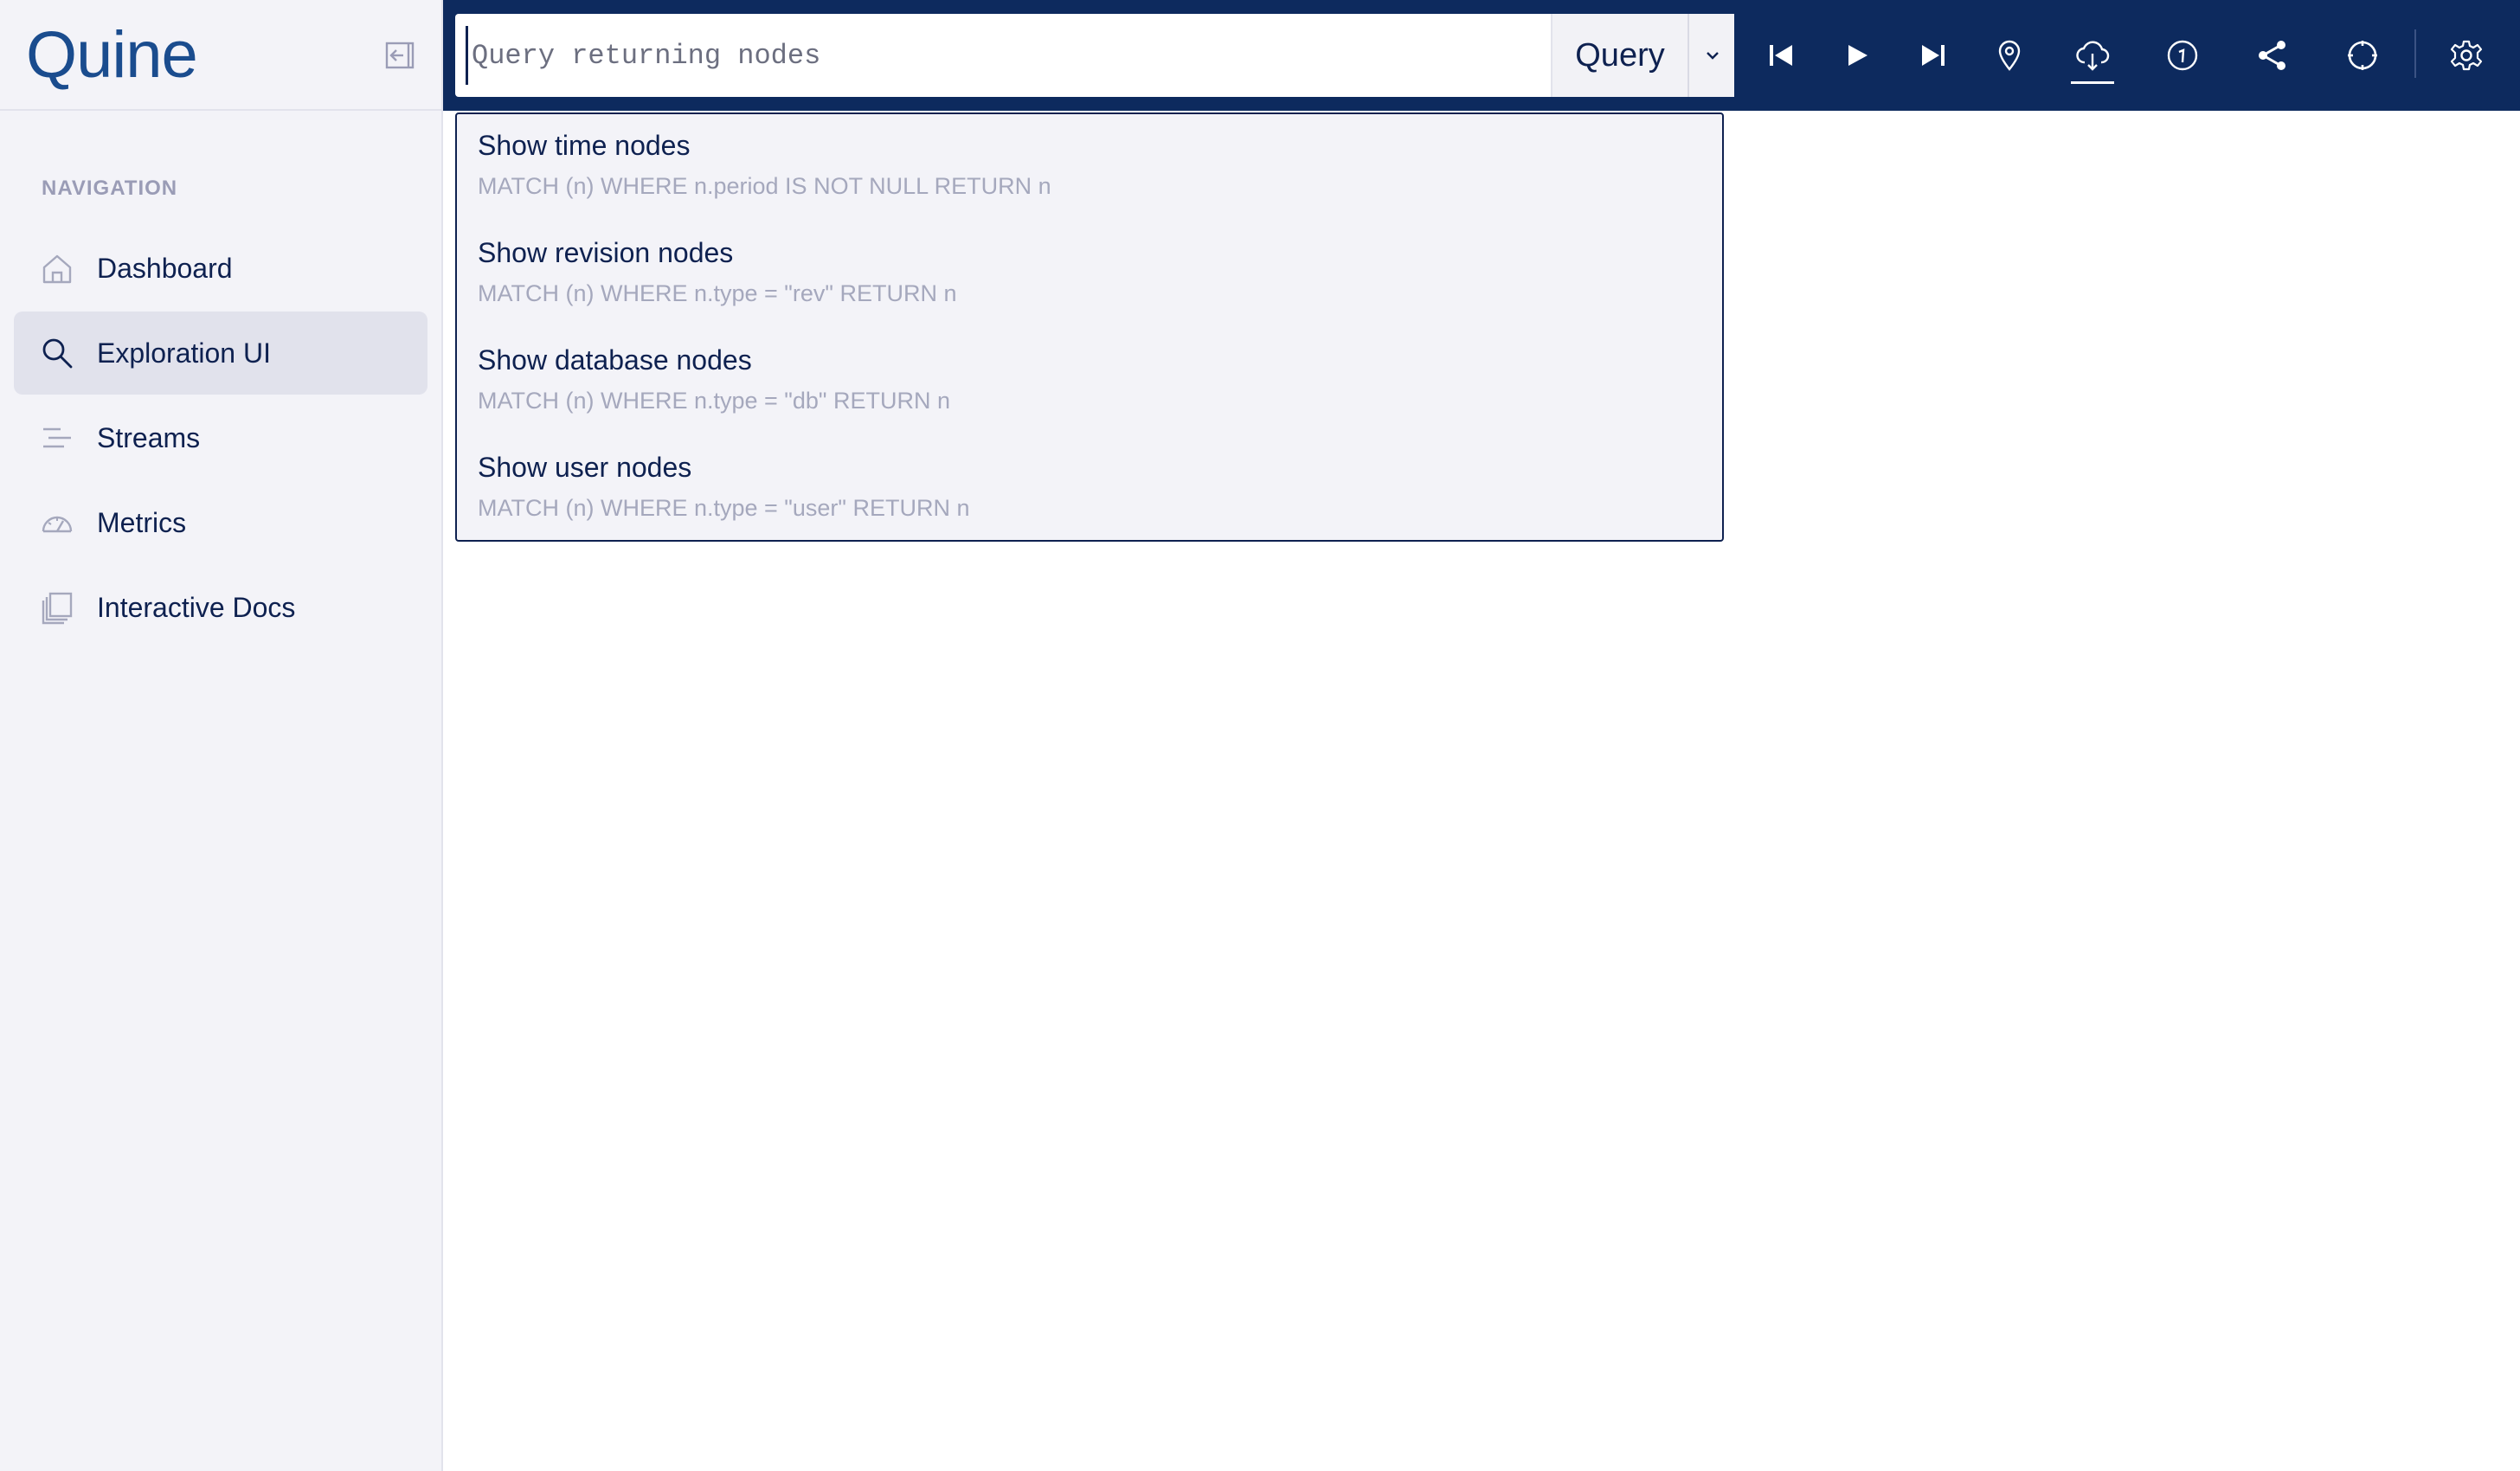  I want to click on pin-icon, so click(2009, 55).